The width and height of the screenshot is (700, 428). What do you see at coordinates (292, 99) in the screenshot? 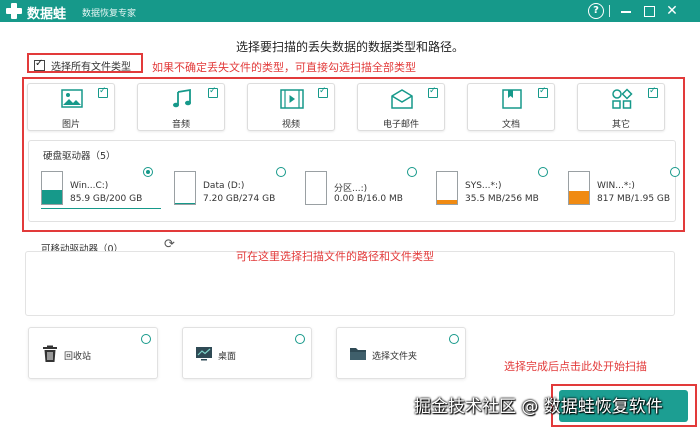
I see `video-icon` at bounding box center [292, 99].